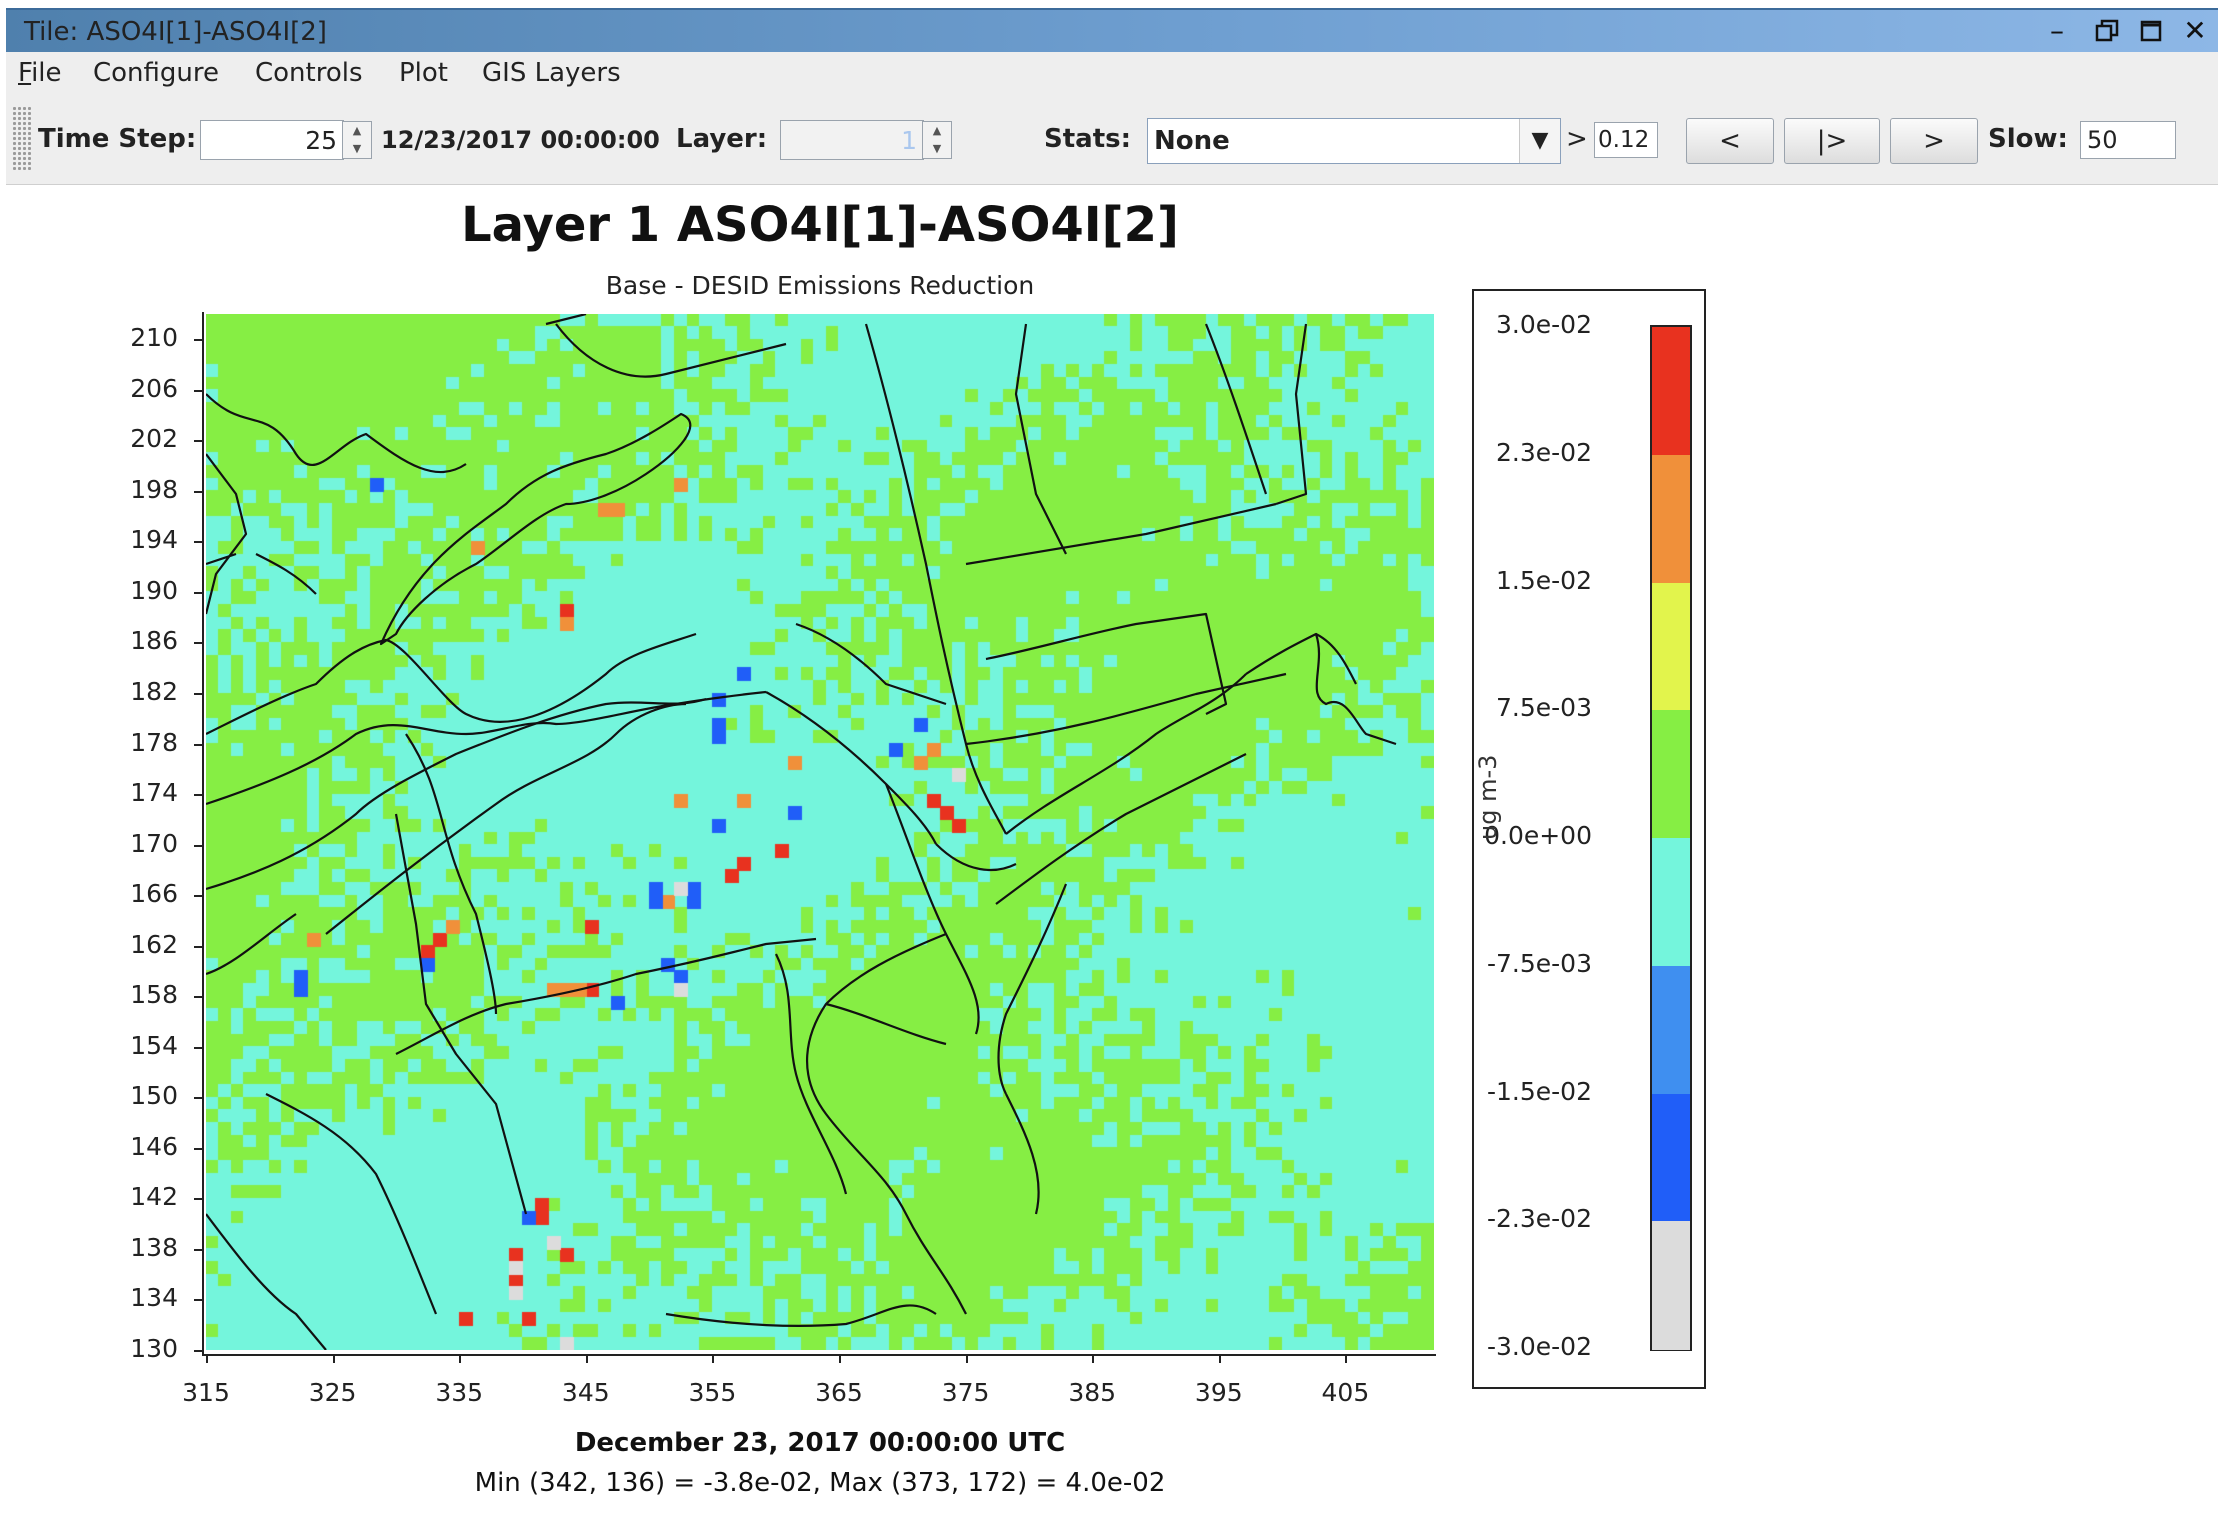 The width and height of the screenshot is (2218, 1532). What do you see at coordinates (40, 73) in the screenshot?
I see `menu-file: File` at bounding box center [40, 73].